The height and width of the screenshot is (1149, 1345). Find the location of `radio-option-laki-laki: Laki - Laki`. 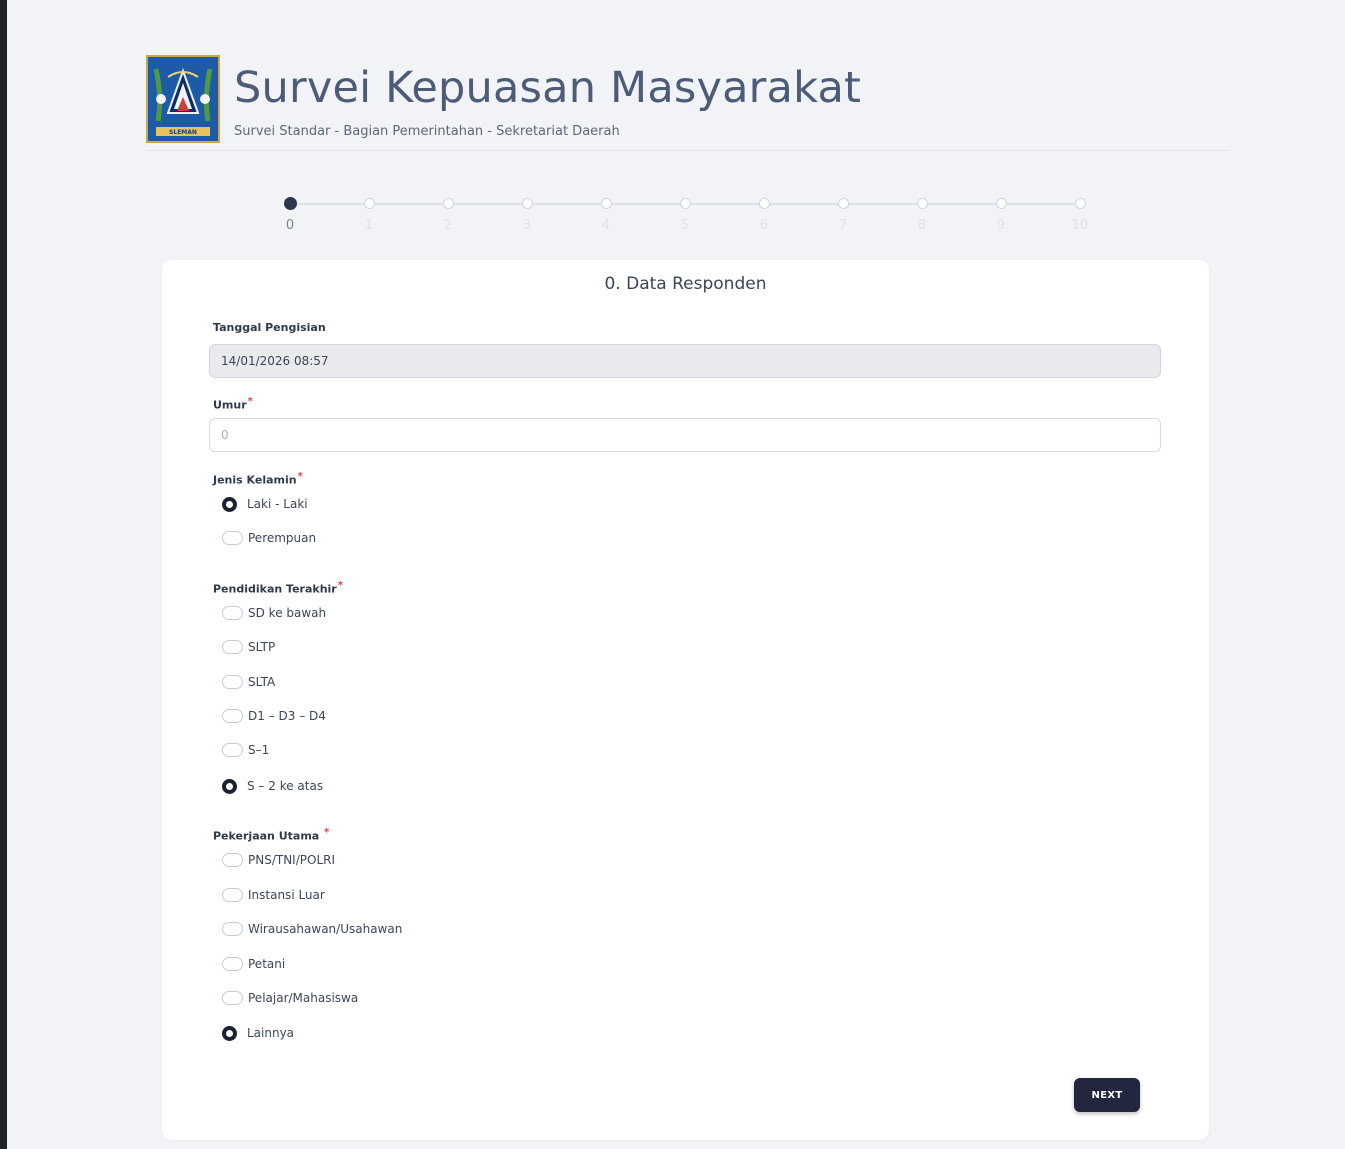

radio-option-laki-laki: Laki - Laki is located at coordinates (265, 504).